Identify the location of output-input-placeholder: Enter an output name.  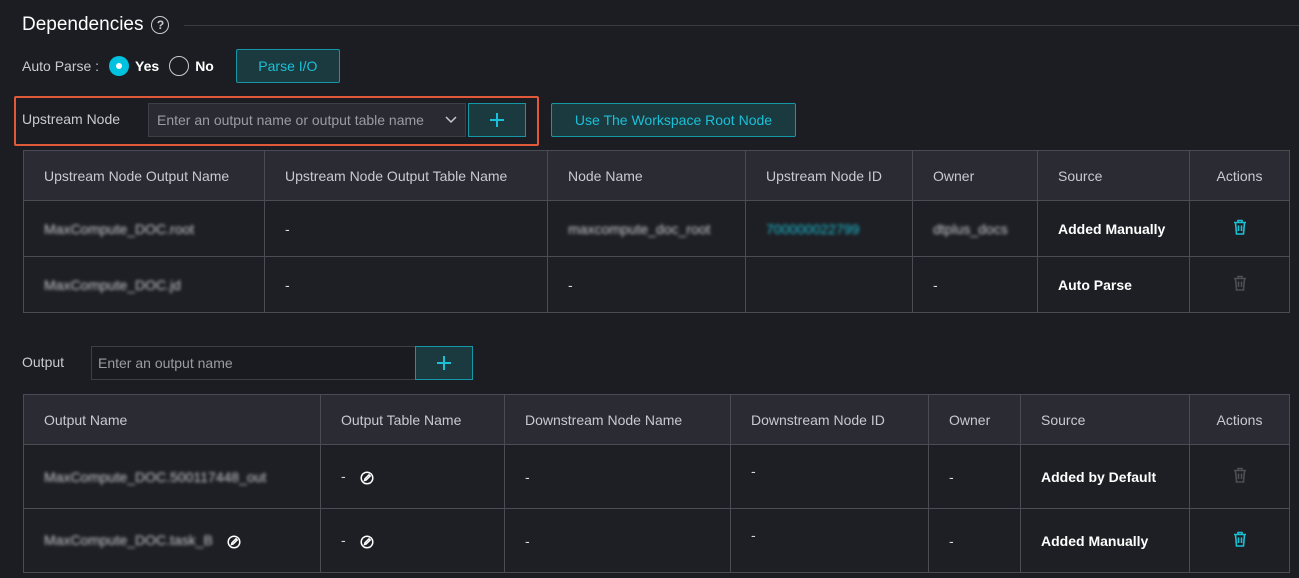
(165, 363).